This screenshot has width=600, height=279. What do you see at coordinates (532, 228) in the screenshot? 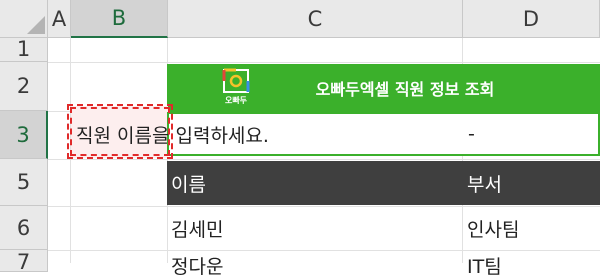
I see `table-cell-dept: 인사팀` at bounding box center [532, 228].